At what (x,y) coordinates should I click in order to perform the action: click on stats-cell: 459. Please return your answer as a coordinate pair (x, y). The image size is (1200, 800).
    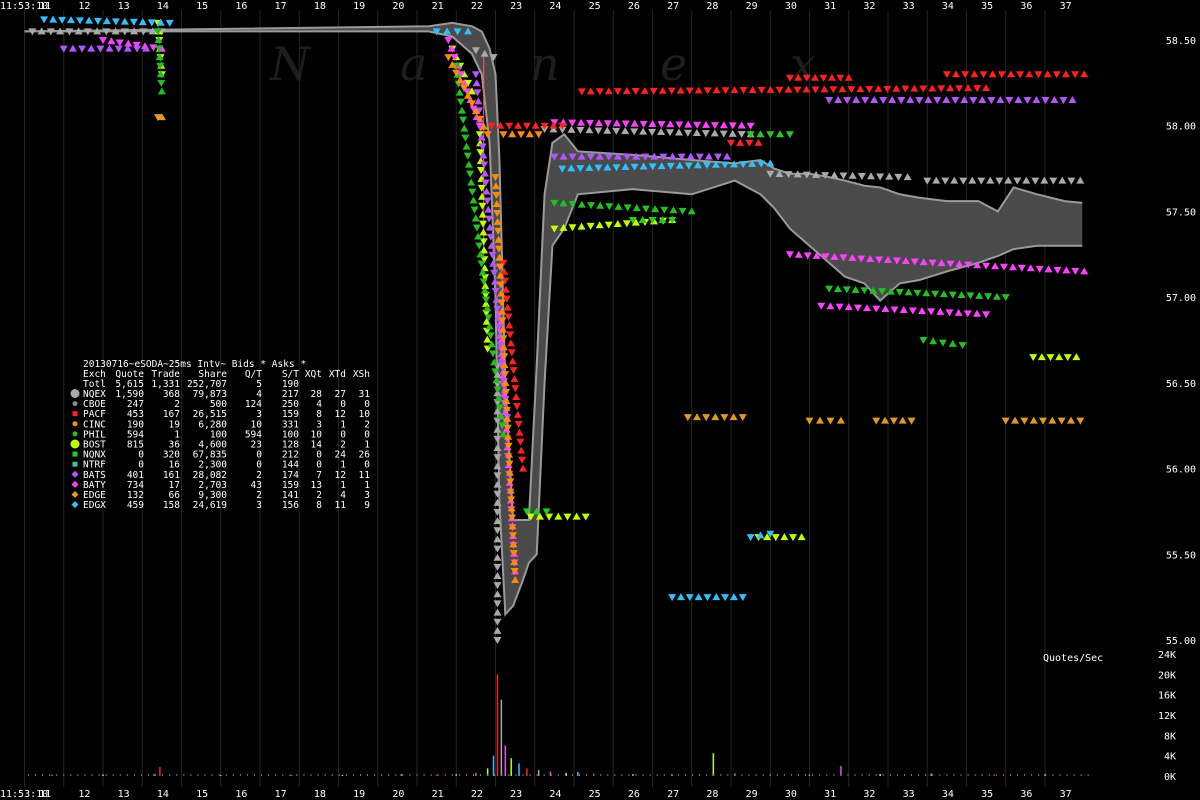
    Looking at the image, I should click on (135, 505).